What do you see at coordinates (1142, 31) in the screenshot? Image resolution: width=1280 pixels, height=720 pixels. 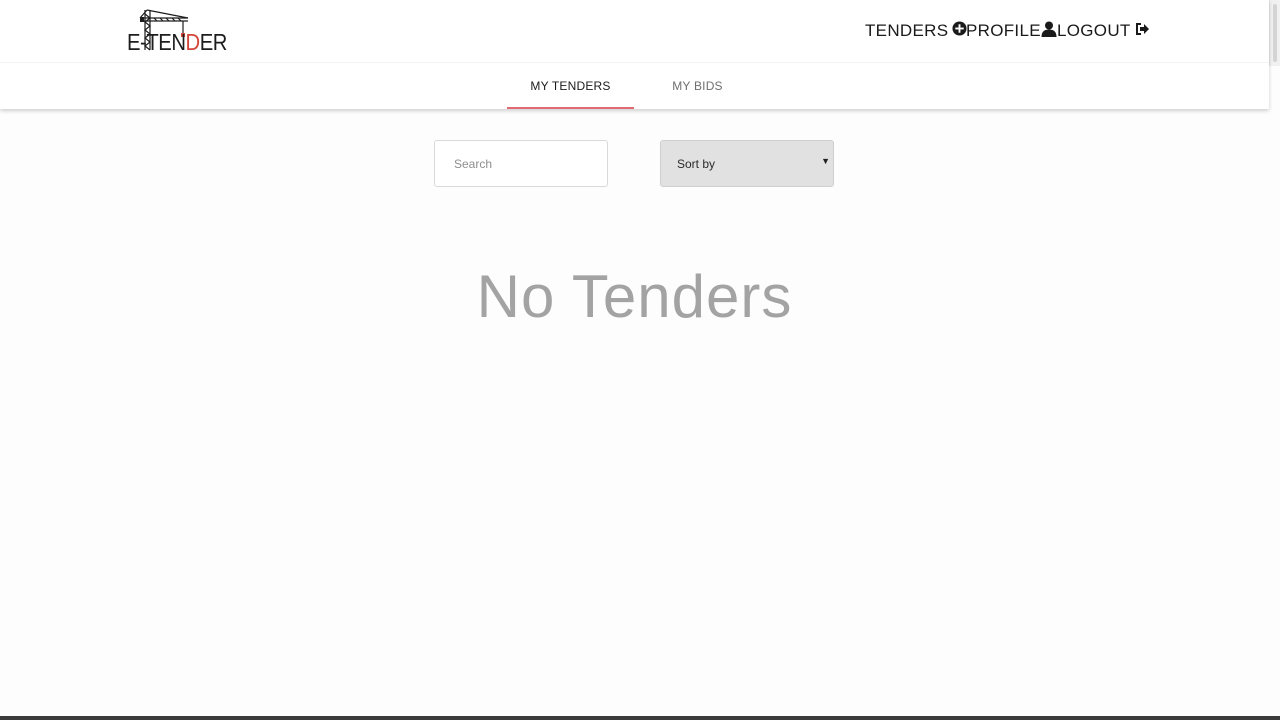 I see `sign-out-icon` at bounding box center [1142, 31].